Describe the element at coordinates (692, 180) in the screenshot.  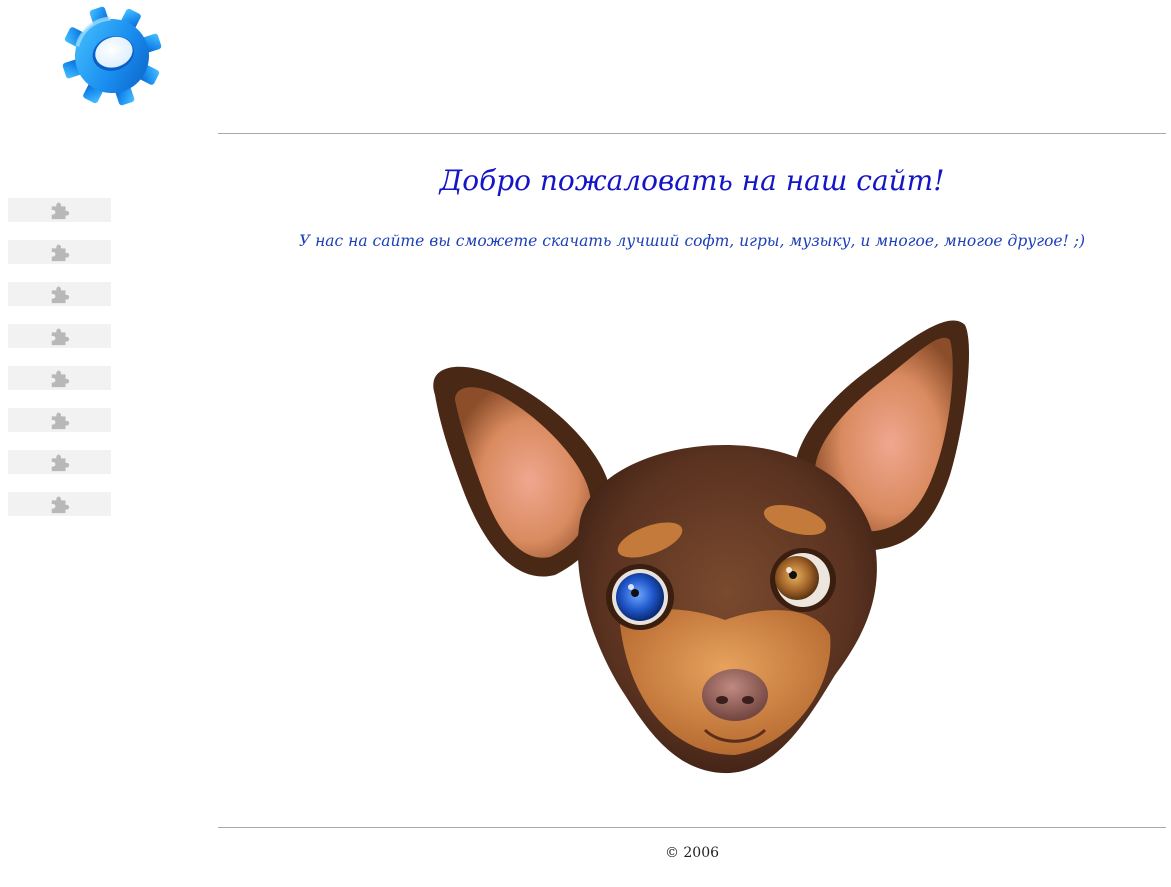
I see `welcome-title: Добро пожаловать на наш сайт!` at that location.